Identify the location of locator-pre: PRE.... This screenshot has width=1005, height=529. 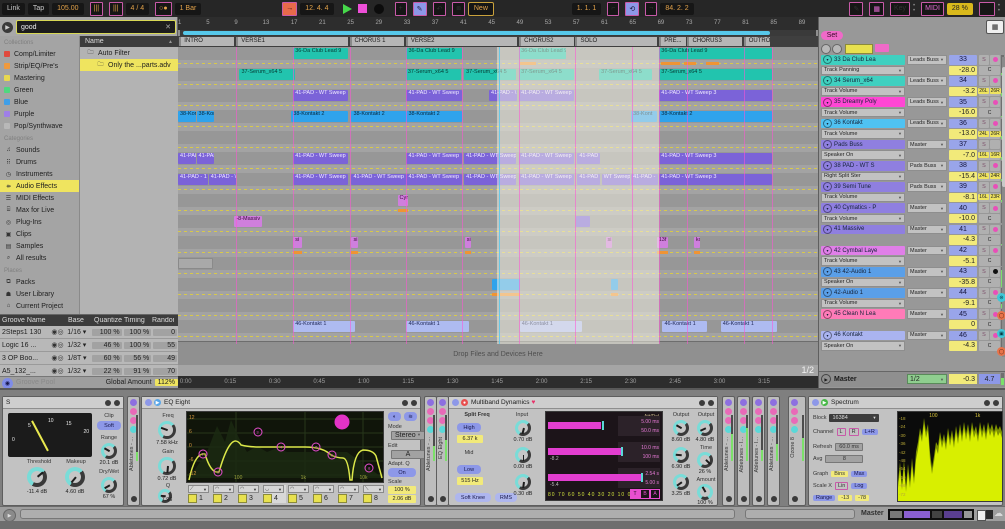
(672, 41).